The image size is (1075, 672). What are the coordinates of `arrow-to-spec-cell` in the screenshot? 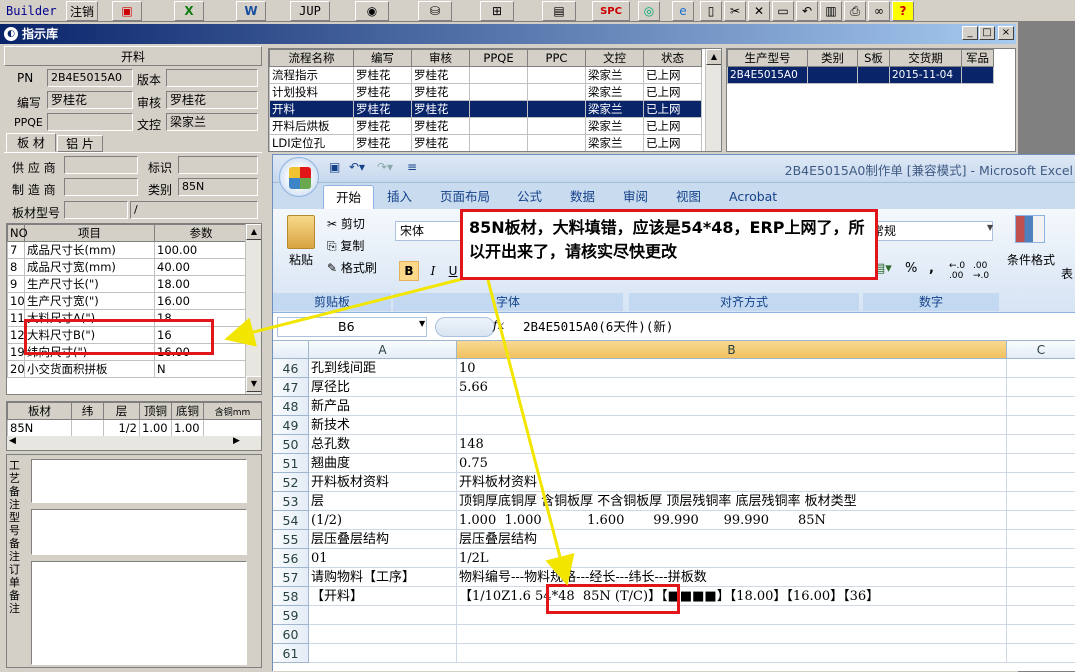 It's located at (530, 432).